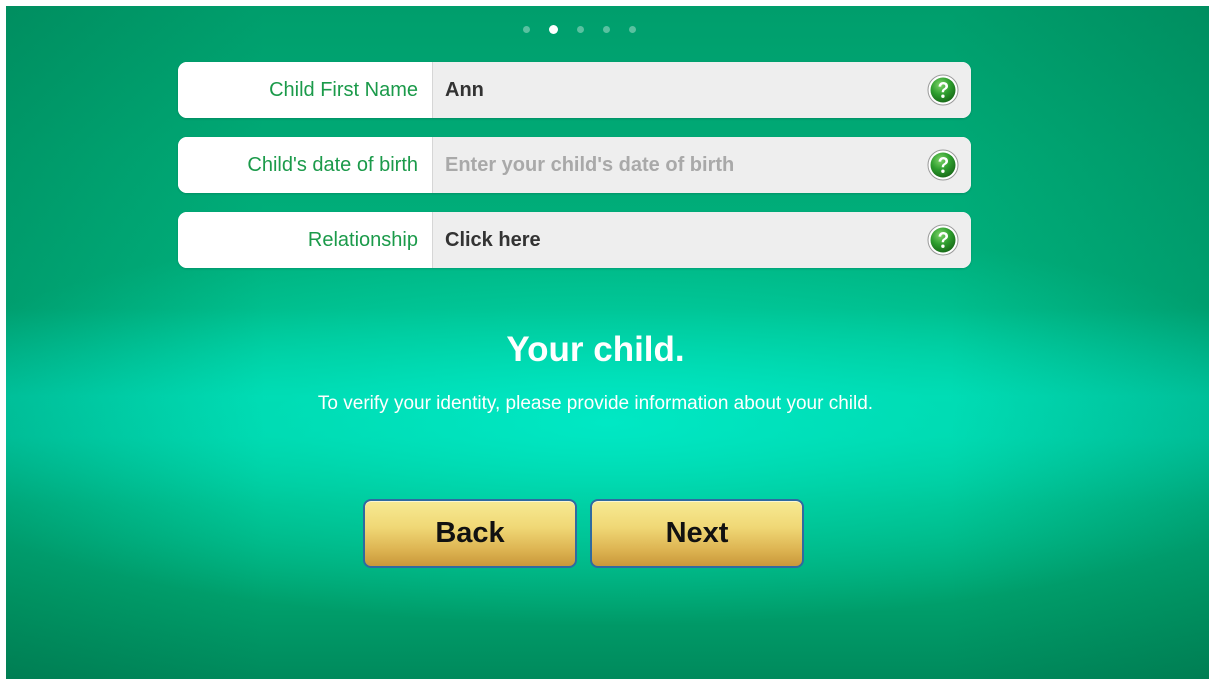 Image resolution: width=1209 pixels, height=679 pixels. What do you see at coordinates (305, 240) in the screenshot?
I see `relationship-label: Relationship` at bounding box center [305, 240].